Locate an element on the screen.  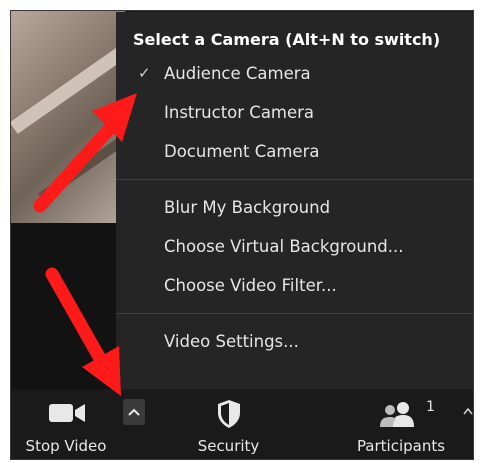
video-preview-detail is located at coordinates (72, 88).